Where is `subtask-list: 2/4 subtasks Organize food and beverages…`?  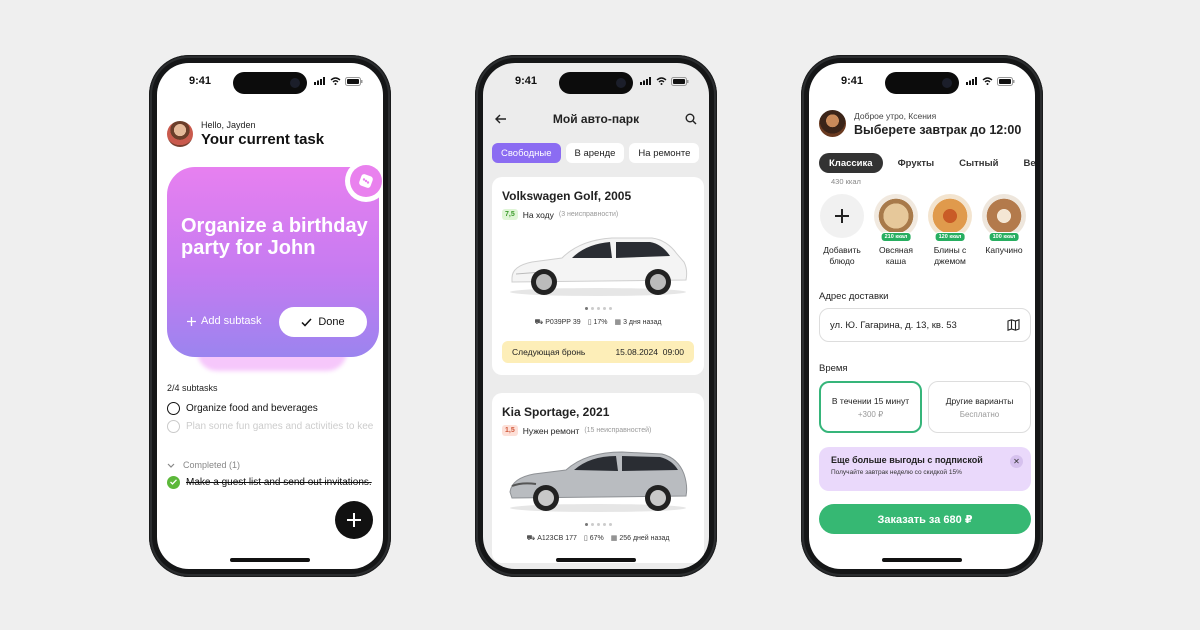 subtask-list: 2/4 subtasks Organize food and beverages… is located at coordinates (270, 437).